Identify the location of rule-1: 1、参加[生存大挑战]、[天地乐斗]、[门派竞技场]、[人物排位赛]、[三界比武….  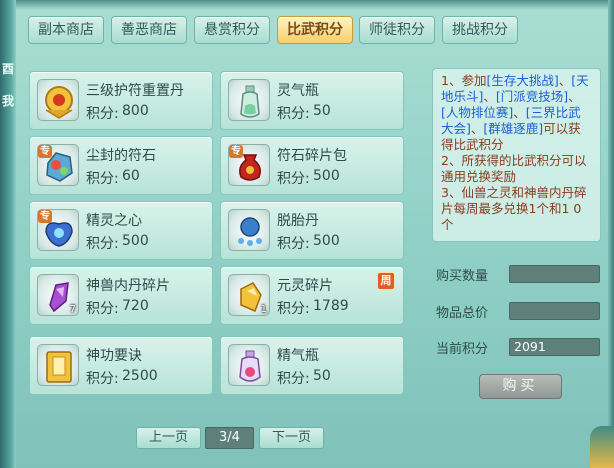
(516, 113).